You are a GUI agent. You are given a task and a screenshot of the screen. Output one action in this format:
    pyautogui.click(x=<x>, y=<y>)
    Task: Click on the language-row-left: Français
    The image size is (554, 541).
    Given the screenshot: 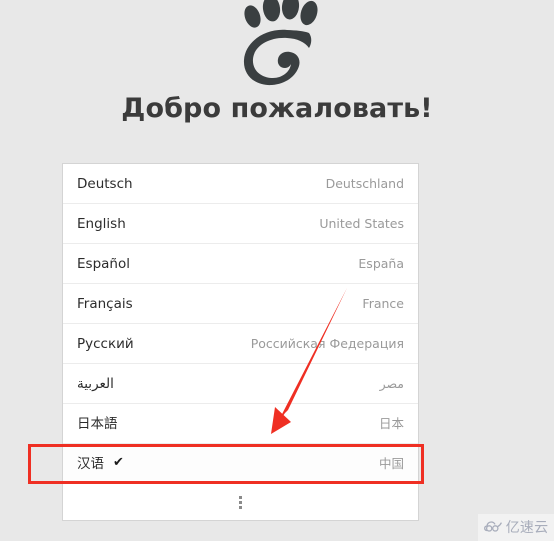 What is the action you would take?
    pyautogui.click(x=105, y=304)
    